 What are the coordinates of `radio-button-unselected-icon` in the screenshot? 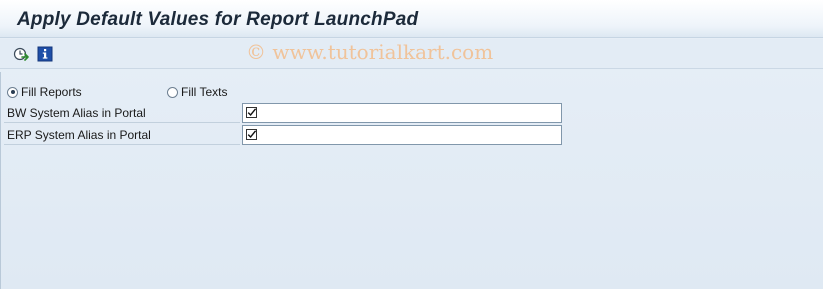 It's located at (172, 92).